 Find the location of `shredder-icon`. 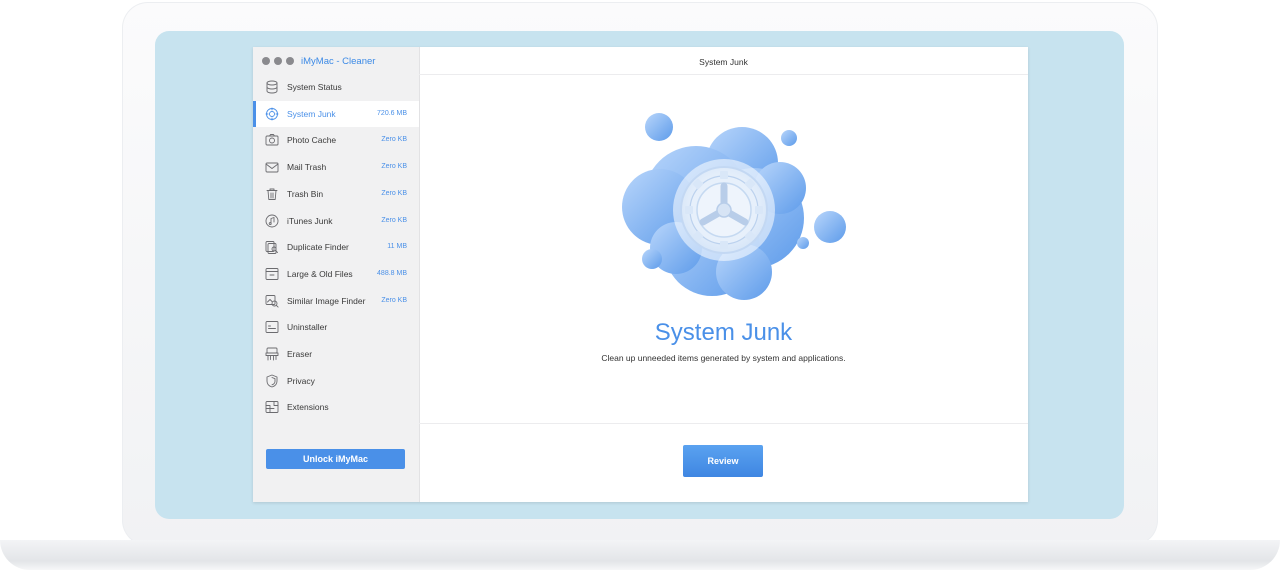

shredder-icon is located at coordinates (272, 354).